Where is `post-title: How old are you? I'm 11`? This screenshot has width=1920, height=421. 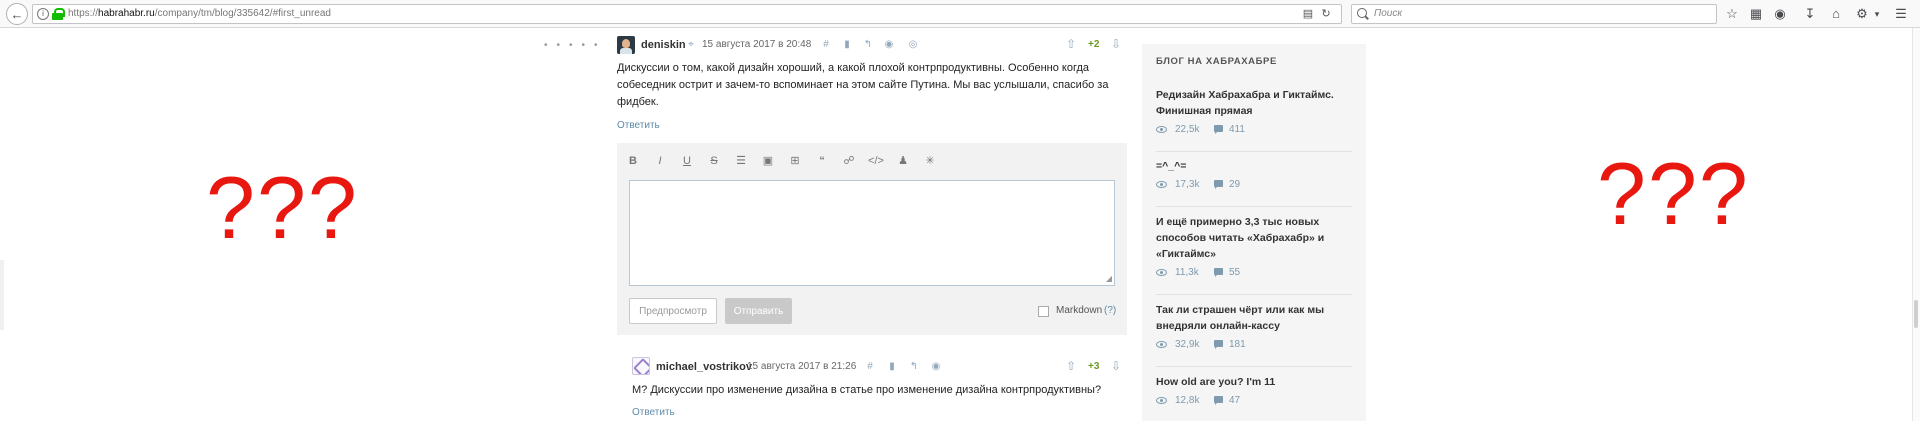
post-title: How old are you? I'm 11 is located at coordinates (1254, 382).